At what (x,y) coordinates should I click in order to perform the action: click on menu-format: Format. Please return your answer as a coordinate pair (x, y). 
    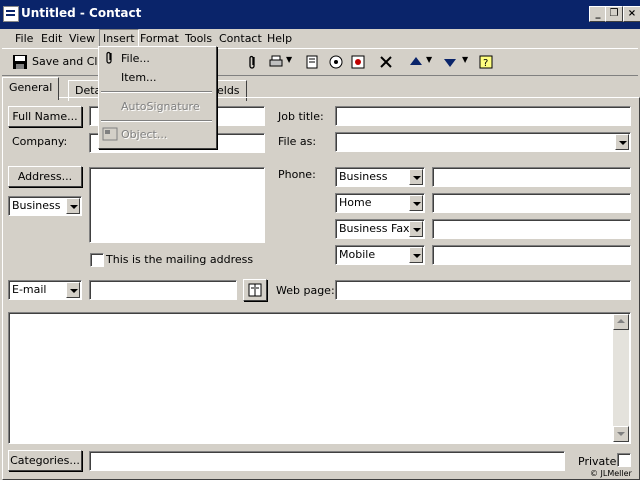
    Looking at the image, I should click on (159, 38).